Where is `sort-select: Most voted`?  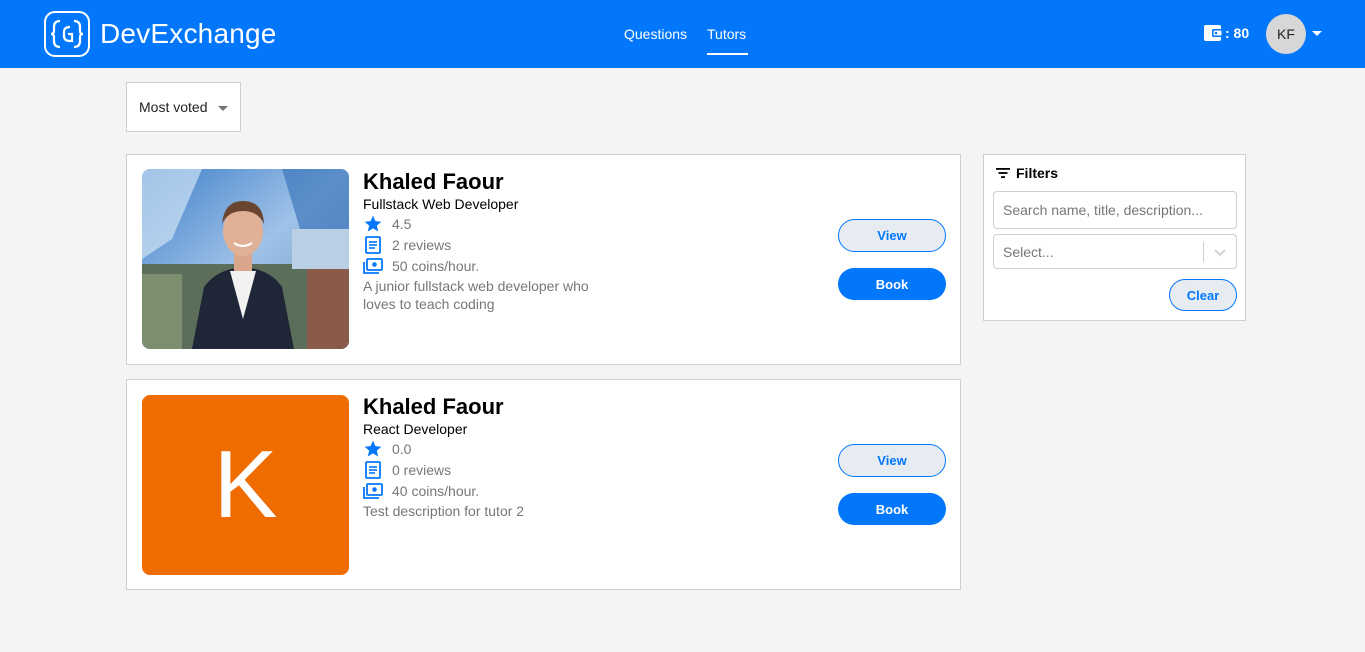 sort-select: Most voted is located at coordinates (183, 107).